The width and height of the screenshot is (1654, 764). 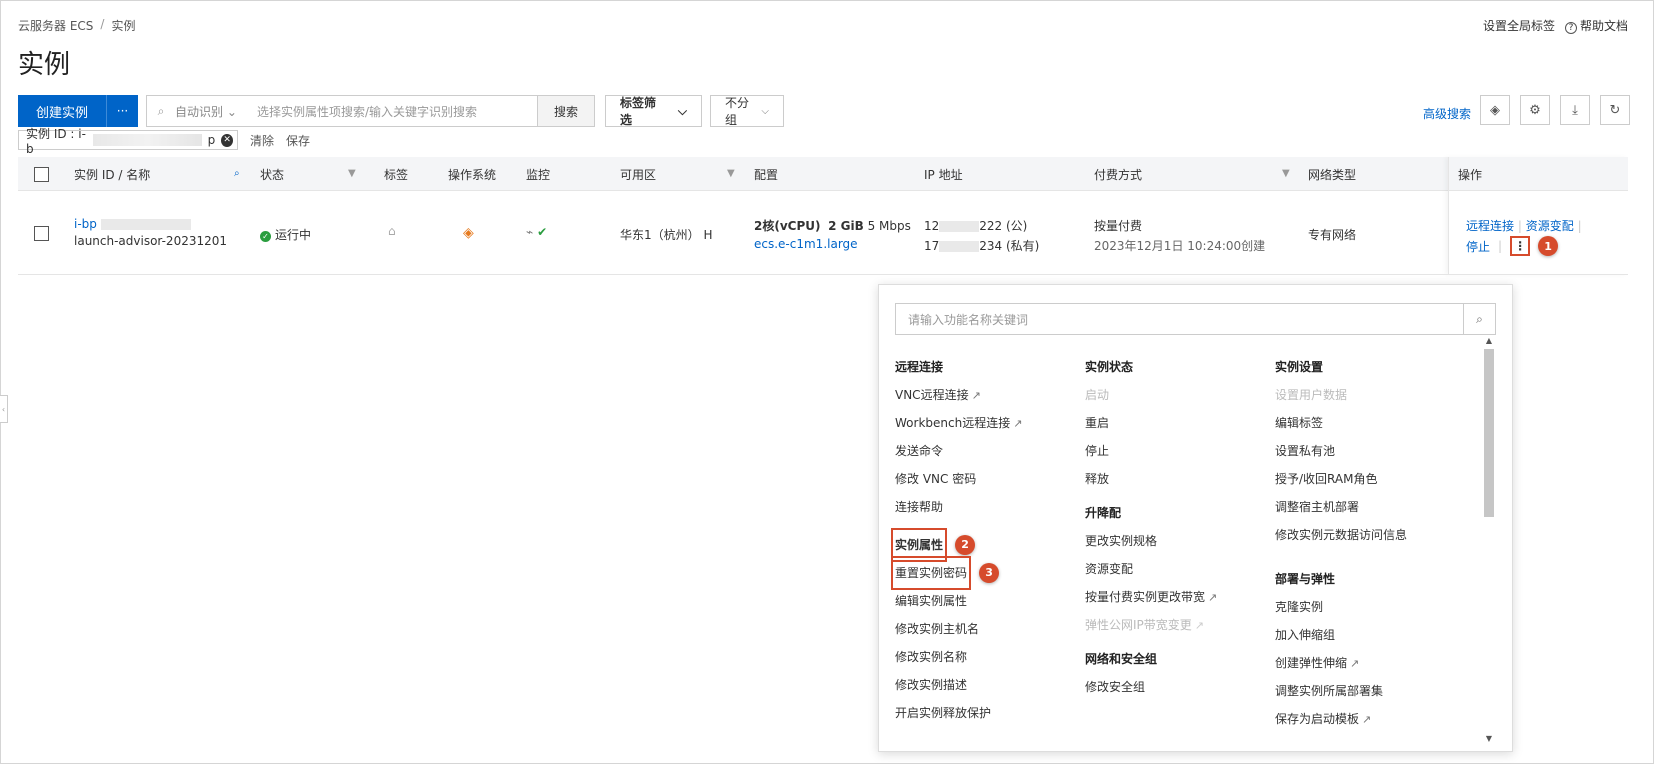 I want to click on status-cell: ✓ 运行中, so click(x=285, y=234).